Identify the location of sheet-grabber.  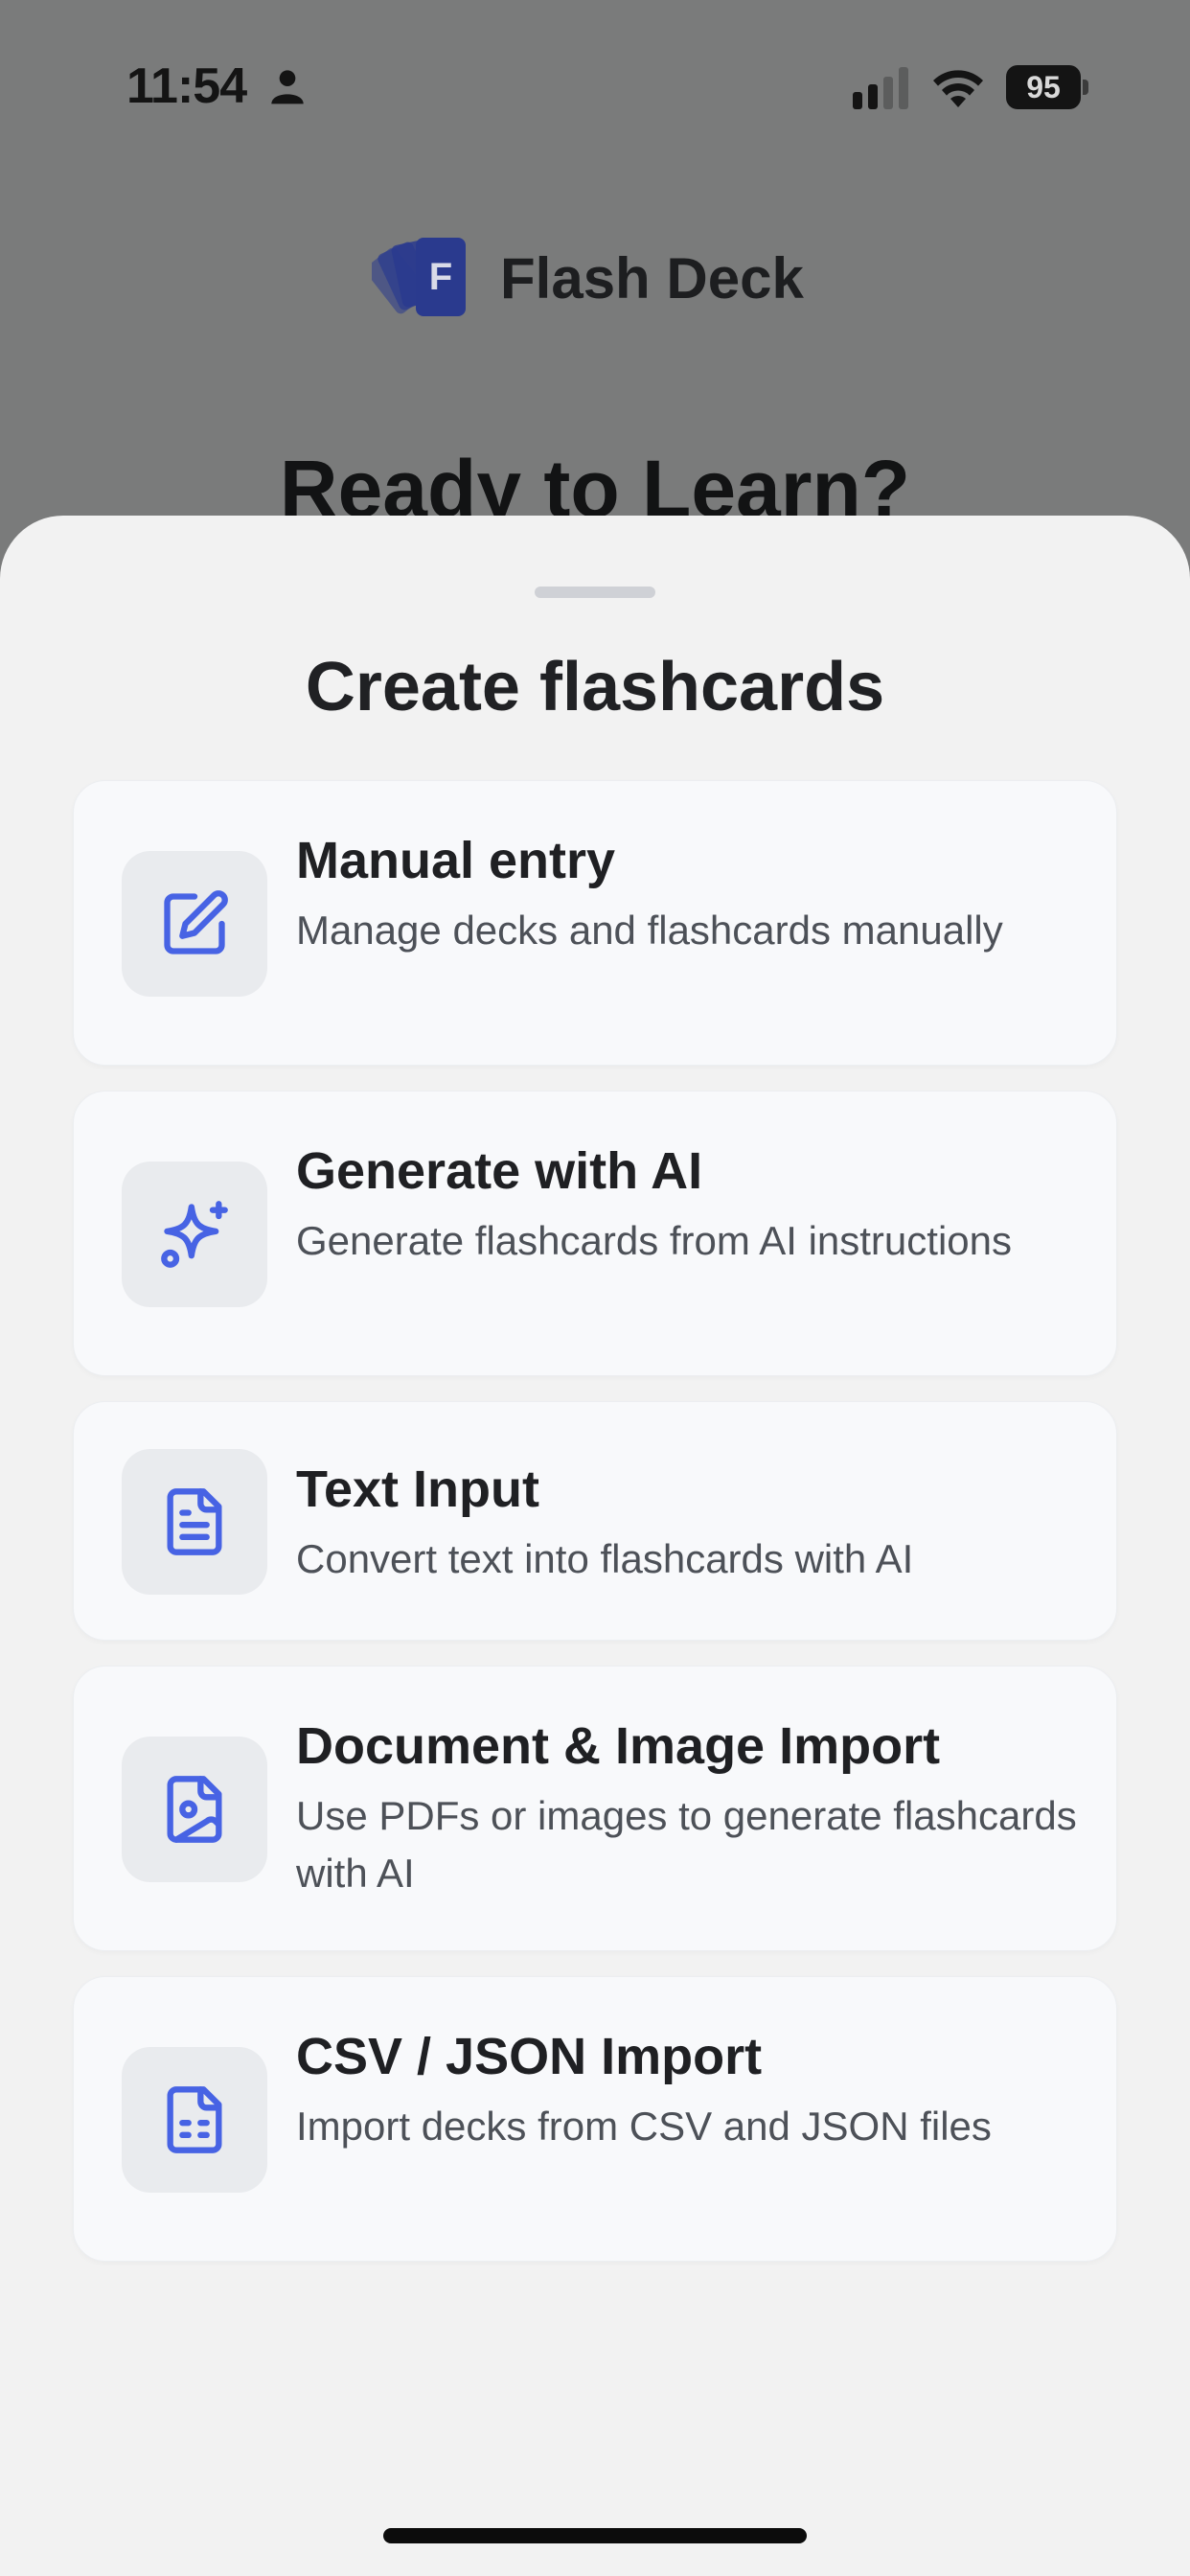
(595, 592).